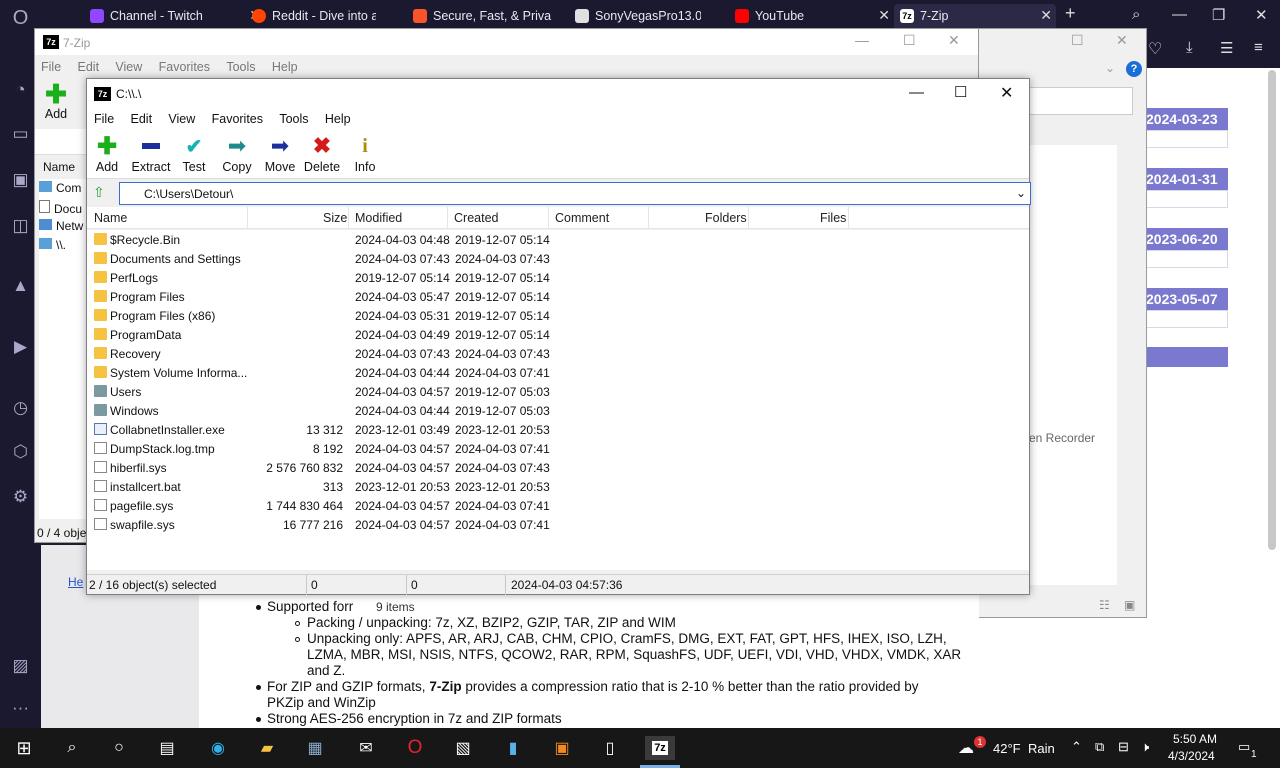  Describe the element at coordinates (52, 245) in the screenshot. I see `tree-item: \\.` at that location.